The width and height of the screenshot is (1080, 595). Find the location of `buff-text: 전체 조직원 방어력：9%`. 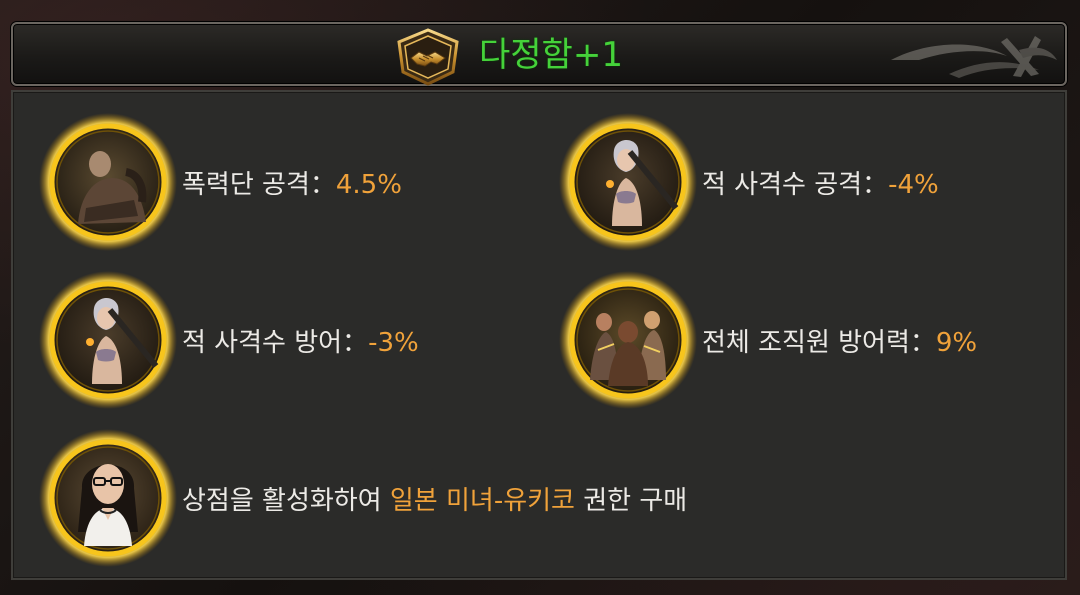

buff-text: 전체 조직원 방어력：9% is located at coordinates (839, 340).